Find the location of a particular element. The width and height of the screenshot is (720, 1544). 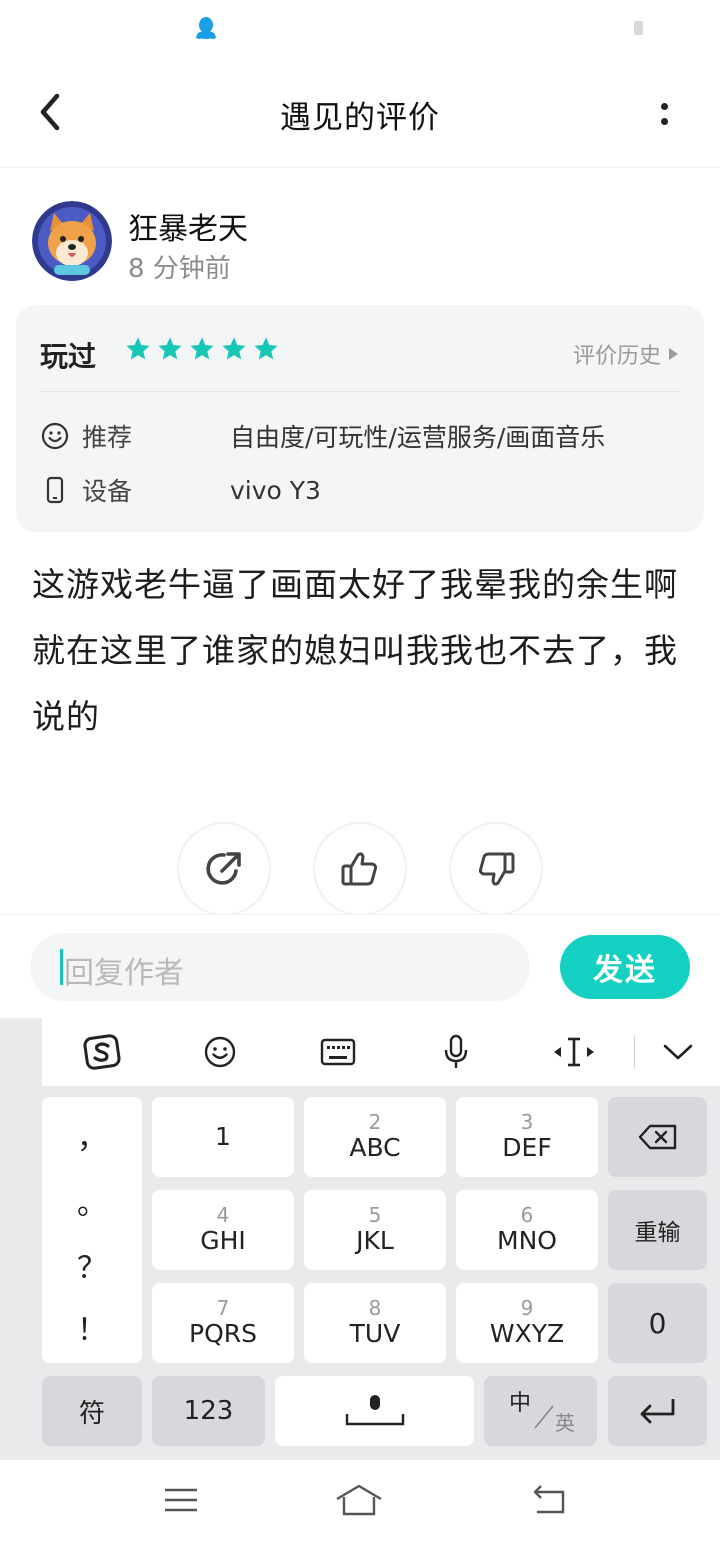

hide-keyboard-button is located at coordinates (678, 1052).